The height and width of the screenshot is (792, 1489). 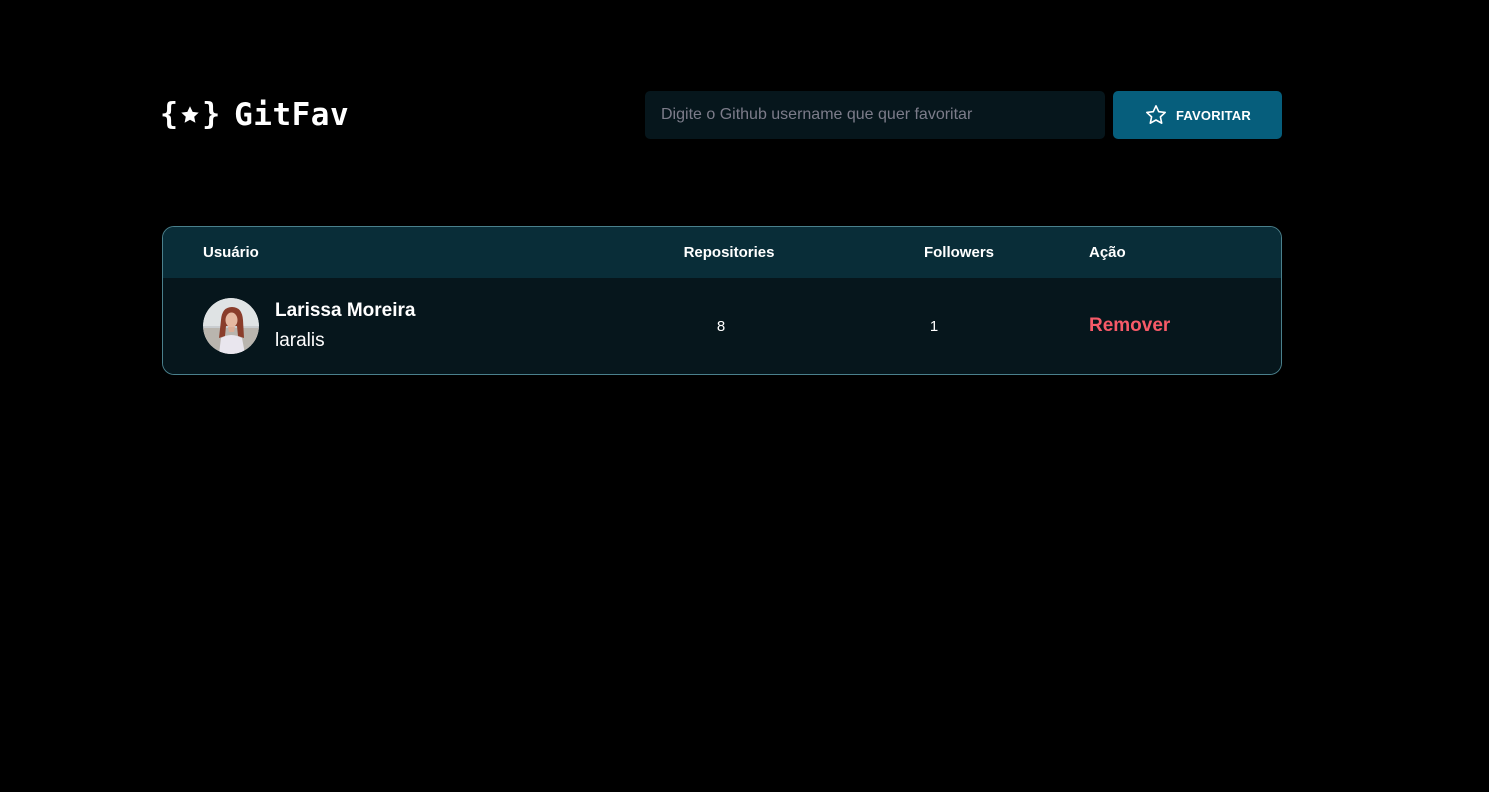 I want to click on avatar, so click(x=231, y=326).